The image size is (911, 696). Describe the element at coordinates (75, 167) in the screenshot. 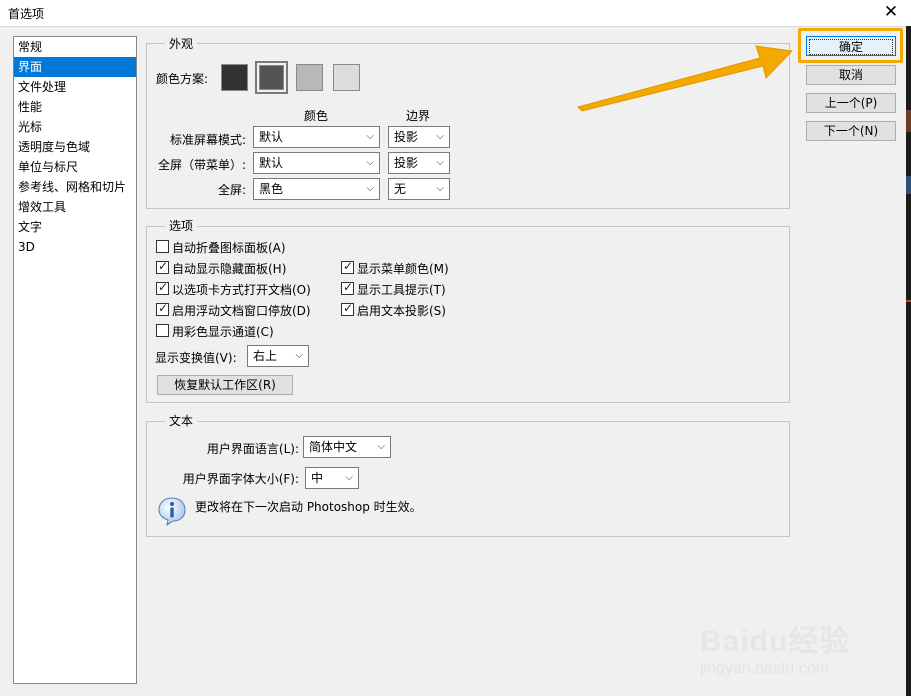

I see `sidebar-item: 单位与标尺` at that location.